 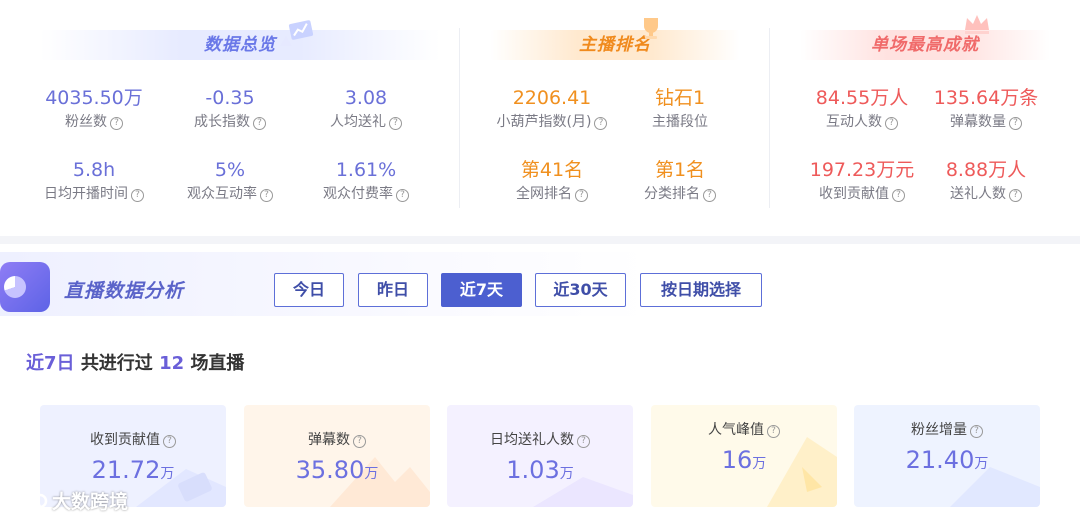 I want to click on trophy-decoration-icon, so click(x=651, y=28).